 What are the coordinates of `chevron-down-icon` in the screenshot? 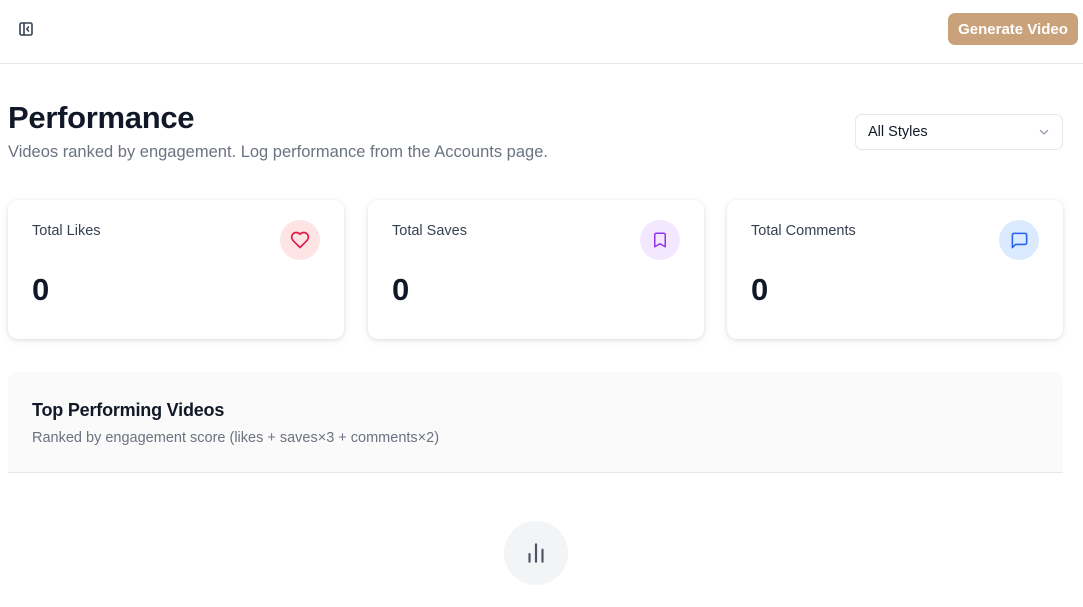 It's located at (1044, 132).